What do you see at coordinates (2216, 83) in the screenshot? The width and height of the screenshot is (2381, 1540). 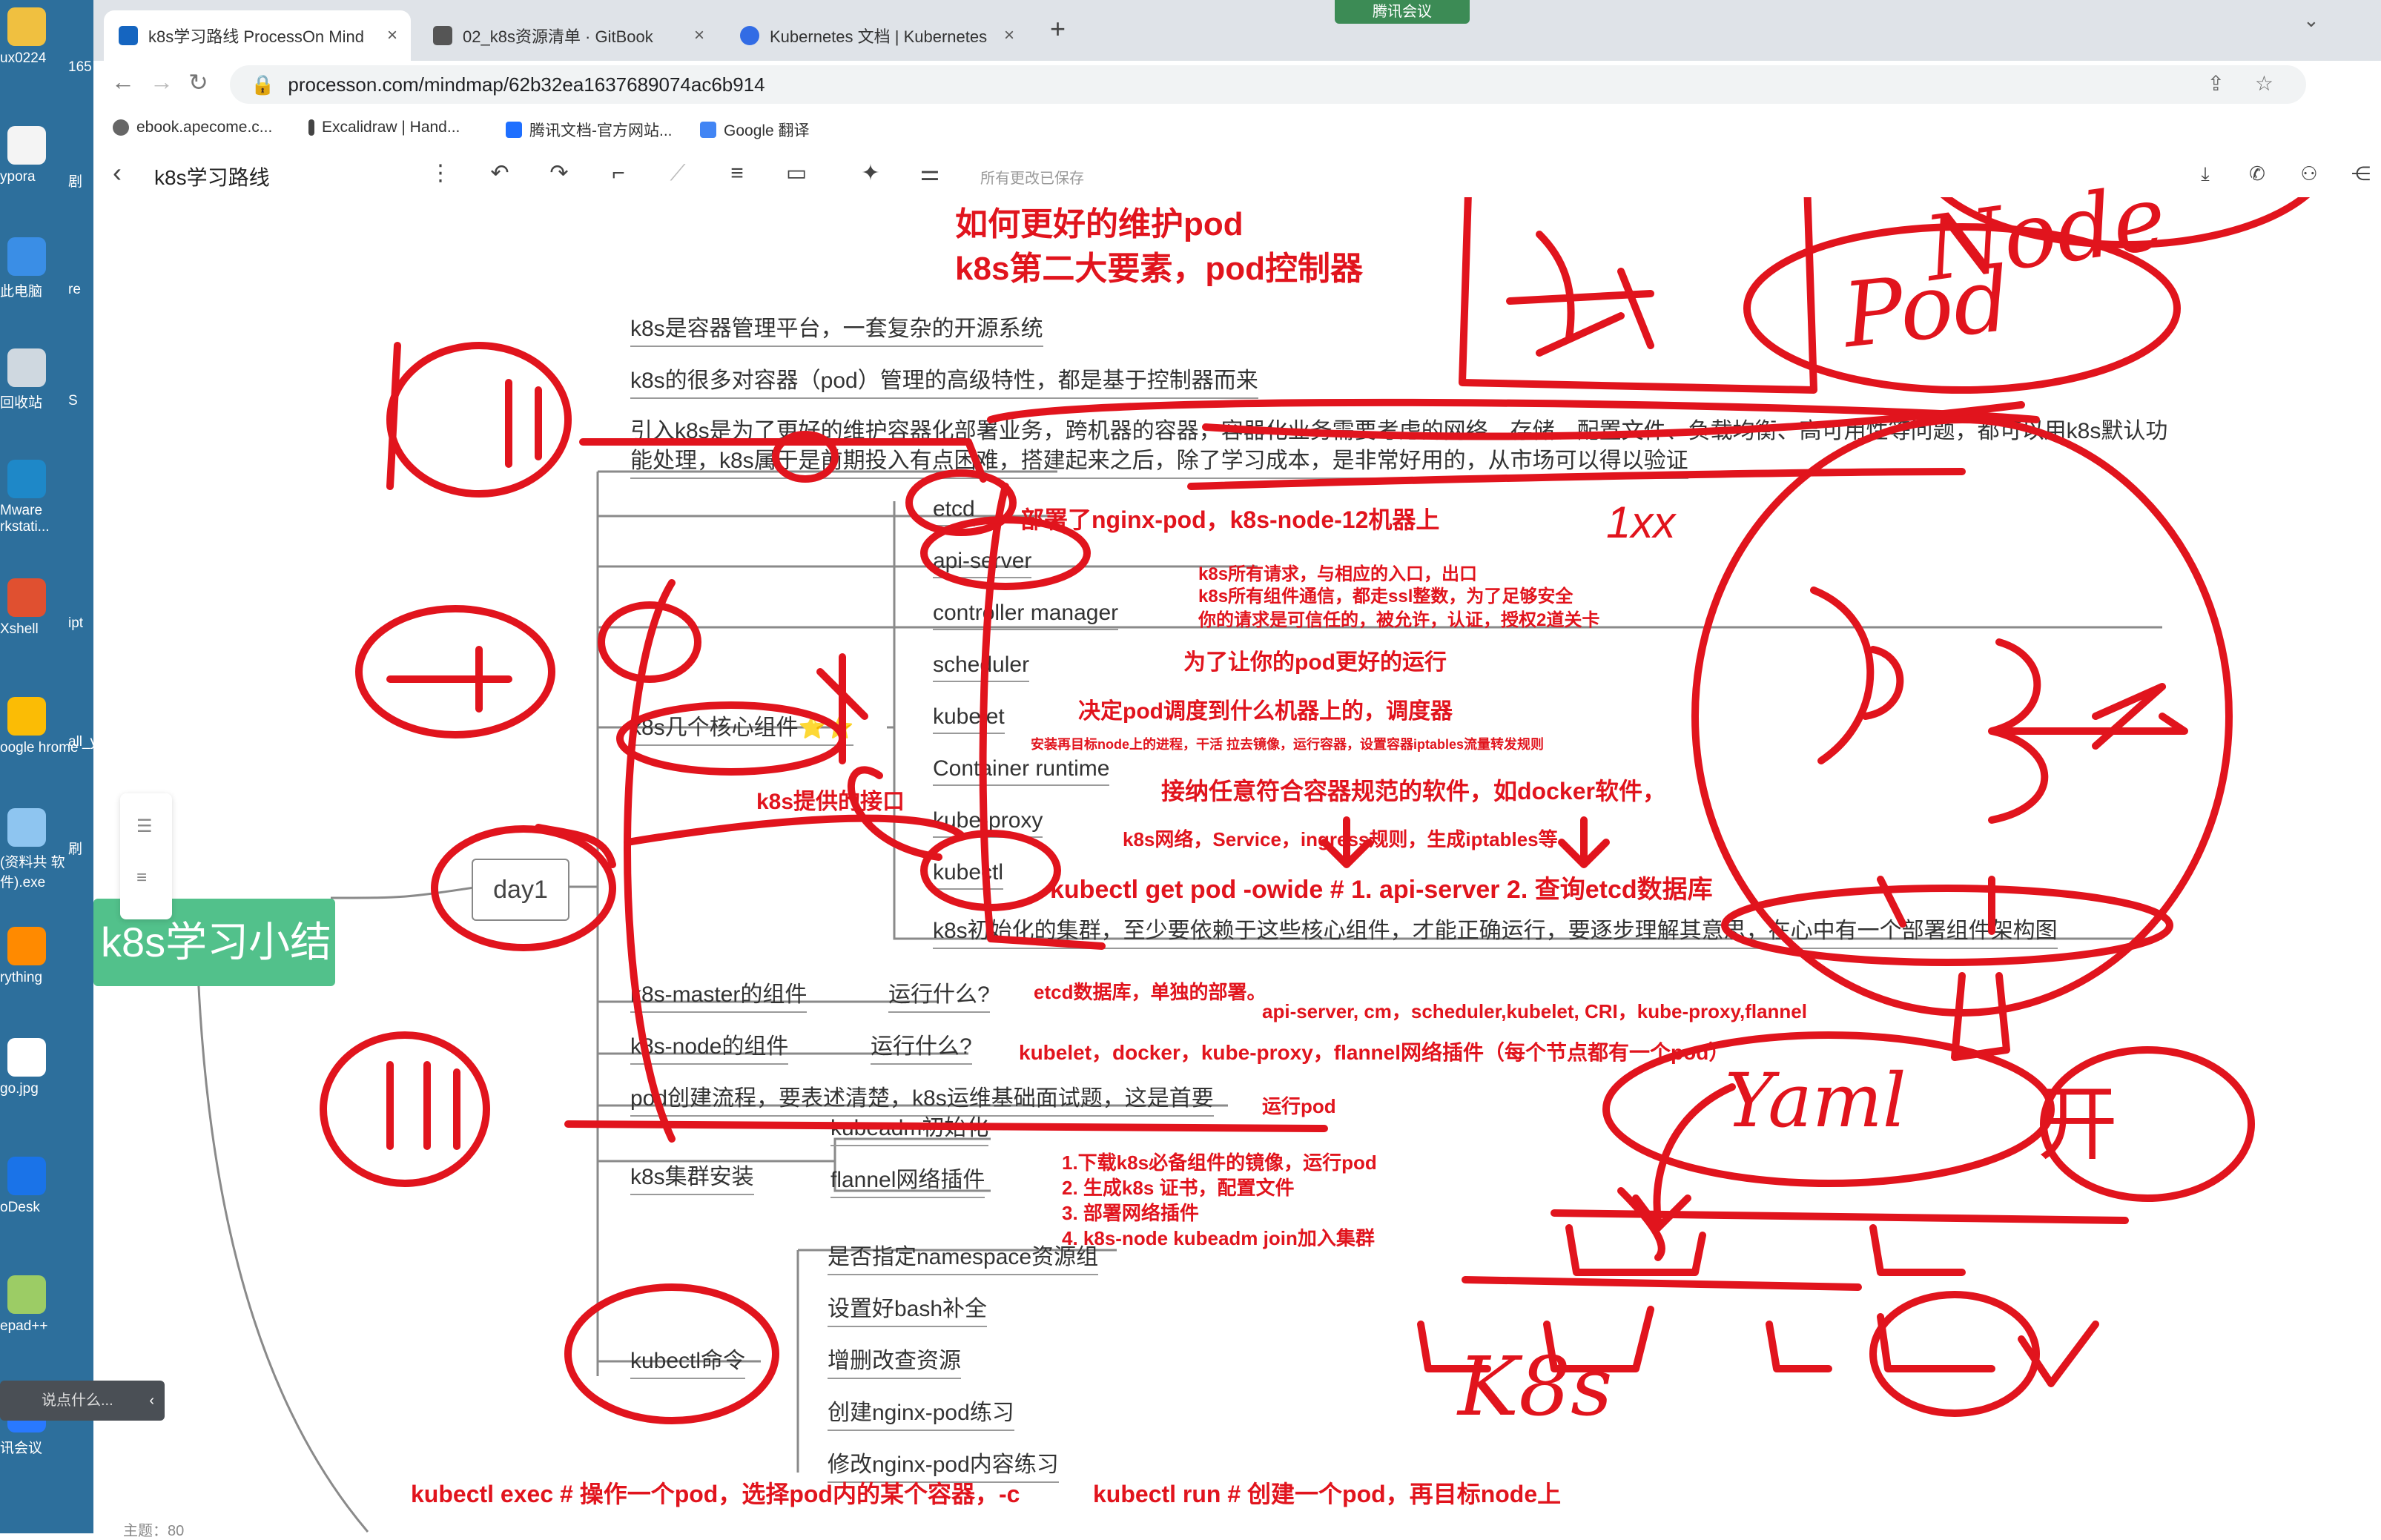 I see `share-icon: ⇪` at bounding box center [2216, 83].